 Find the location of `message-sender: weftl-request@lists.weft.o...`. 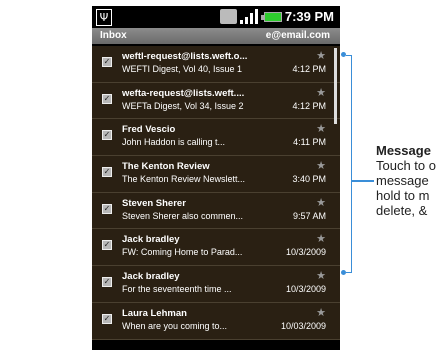

message-sender: weftl-request@lists.weft.o... is located at coordinates (185, 56).